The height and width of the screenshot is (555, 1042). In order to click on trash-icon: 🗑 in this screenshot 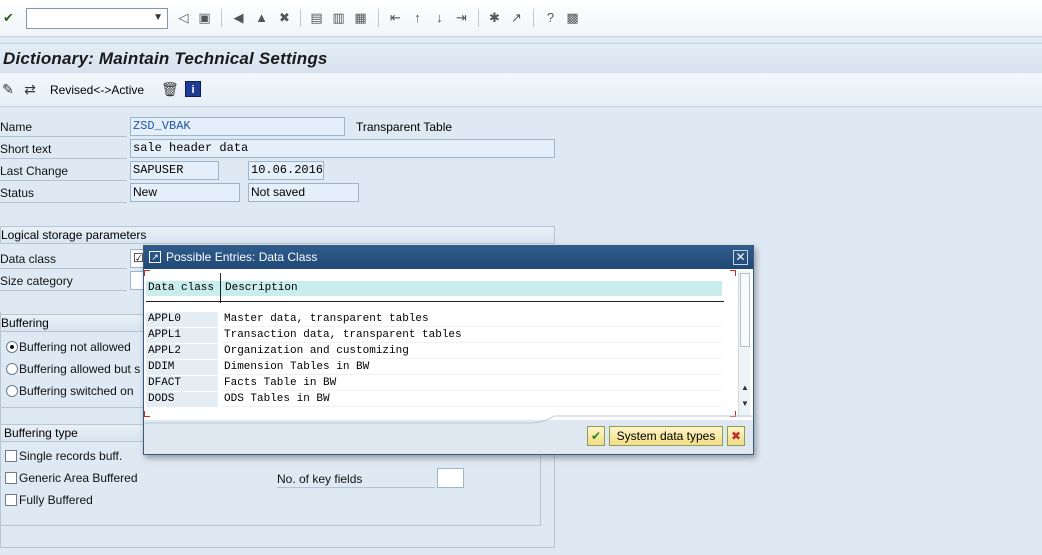, I will do `click(170, 89)`.